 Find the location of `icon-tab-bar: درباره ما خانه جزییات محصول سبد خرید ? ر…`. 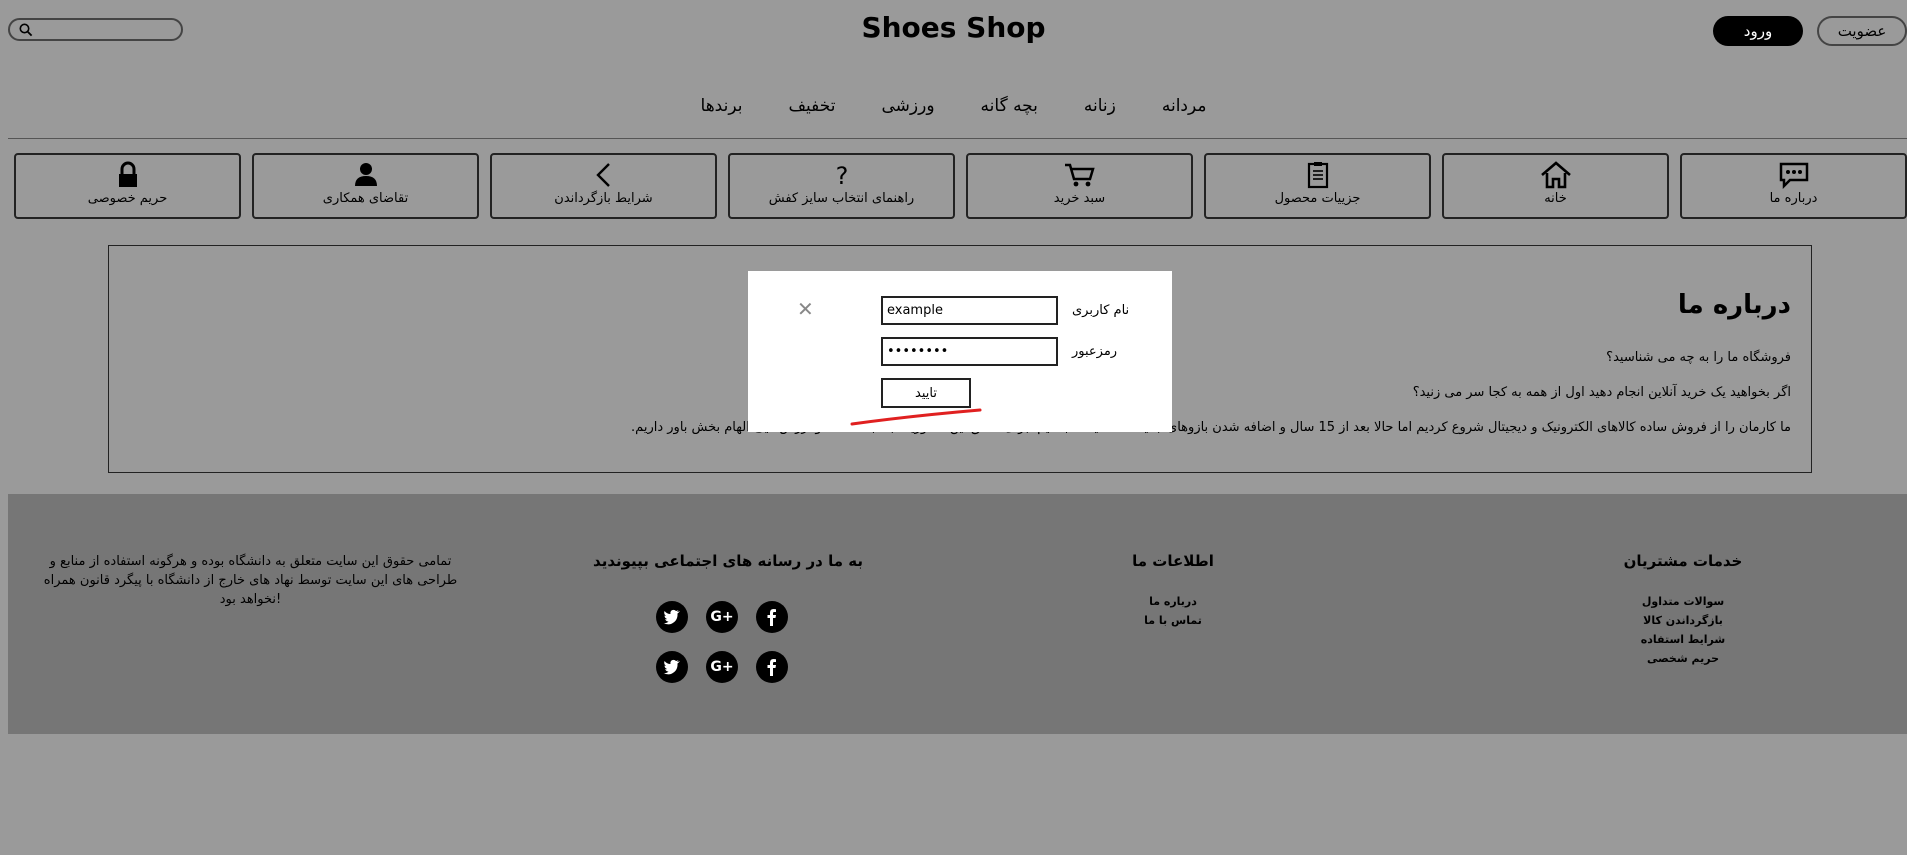

icon-tab-bar: درباره ما خانه جزییات محصول سبد خرید ? ر… is located at coordinates (960, 187).